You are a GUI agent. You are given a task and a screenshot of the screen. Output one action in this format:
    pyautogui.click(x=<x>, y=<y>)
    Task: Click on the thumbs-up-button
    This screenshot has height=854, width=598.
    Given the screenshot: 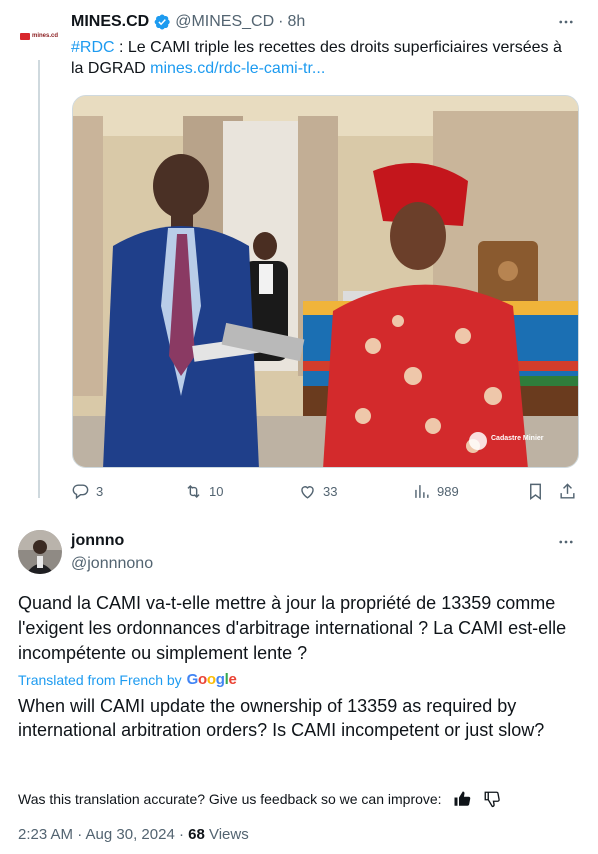 What is the action you would take?
    pyautogui.click(x=462, y=799)
    